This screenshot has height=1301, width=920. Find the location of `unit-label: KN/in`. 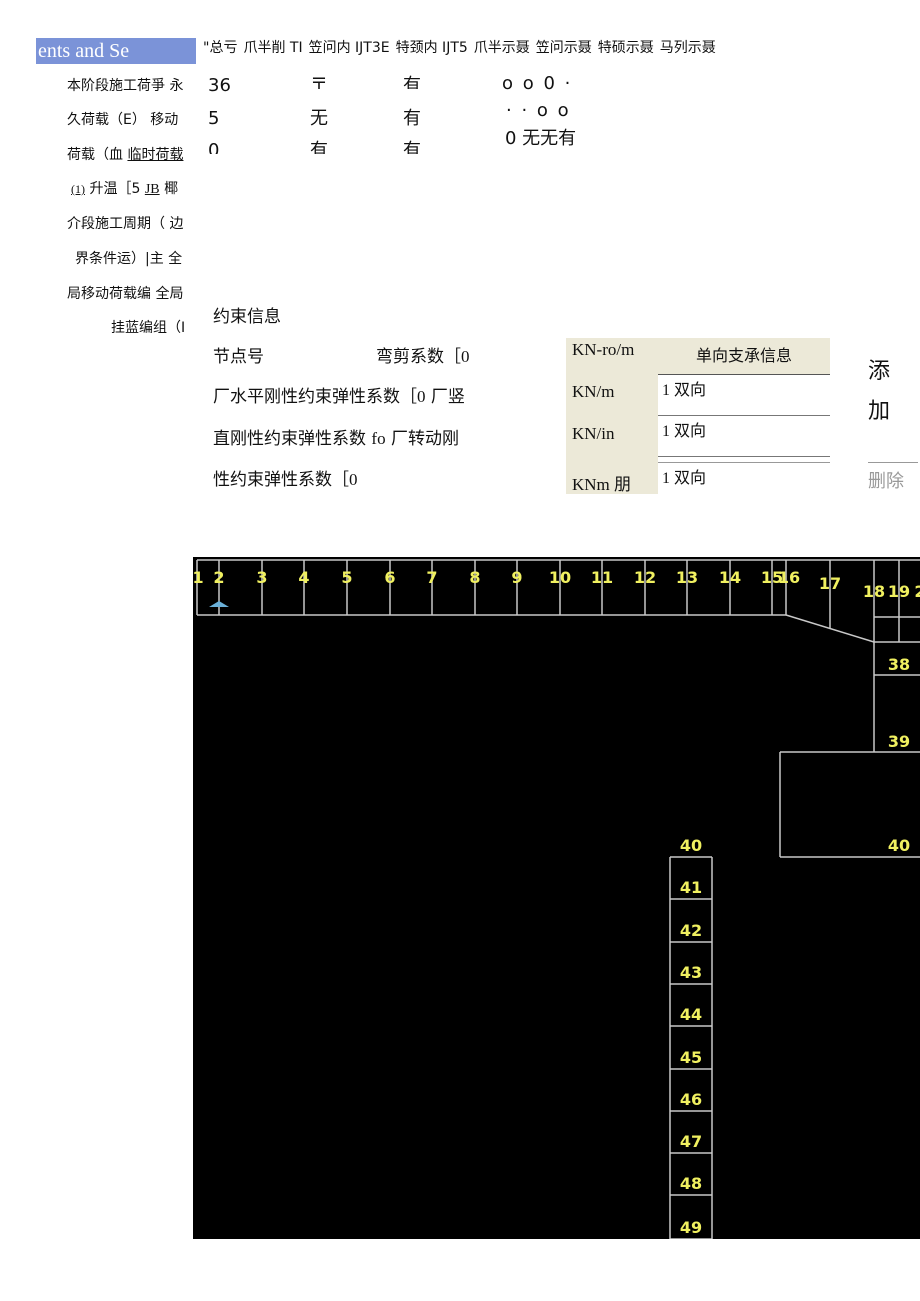

unit-label: KN/in is located at coordinates (593, 433).